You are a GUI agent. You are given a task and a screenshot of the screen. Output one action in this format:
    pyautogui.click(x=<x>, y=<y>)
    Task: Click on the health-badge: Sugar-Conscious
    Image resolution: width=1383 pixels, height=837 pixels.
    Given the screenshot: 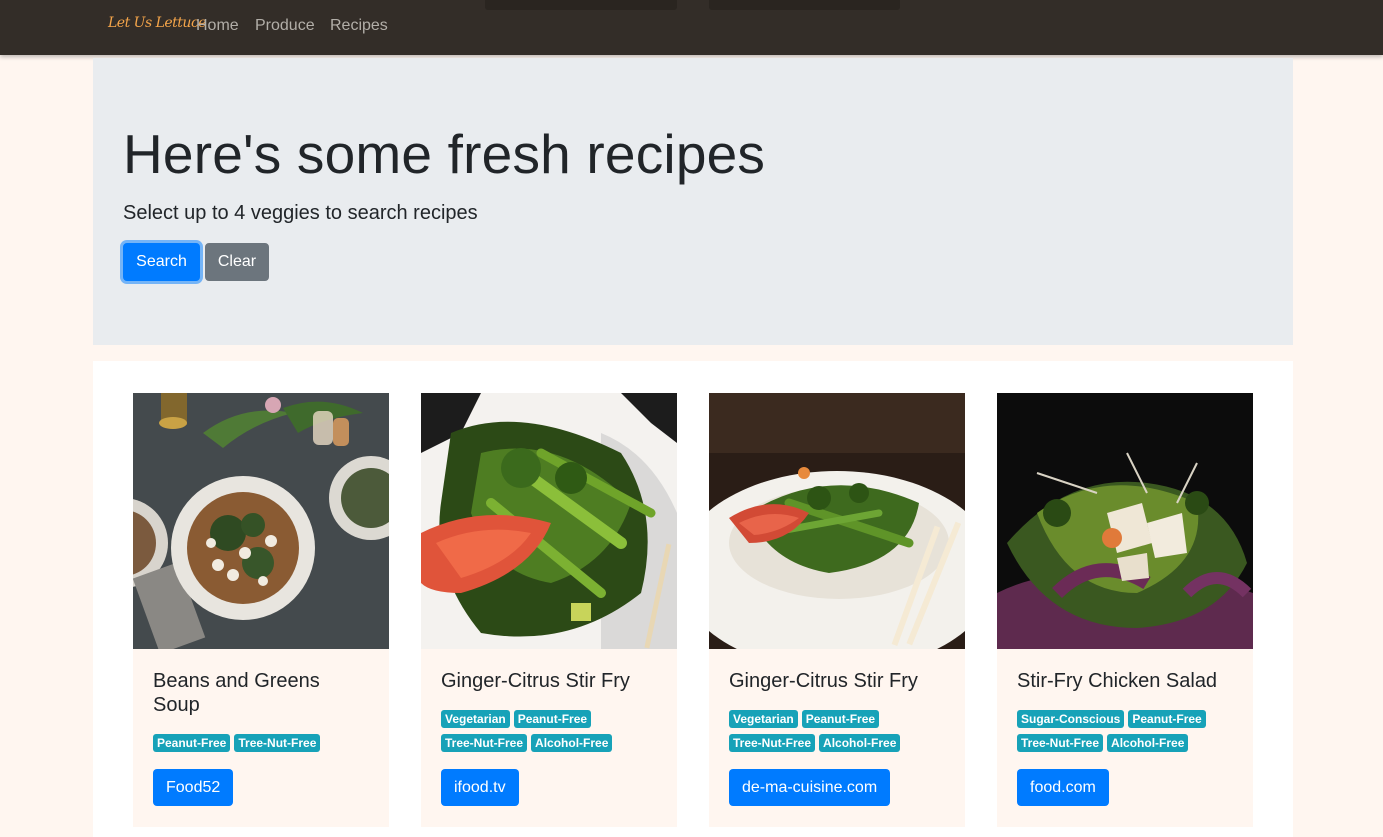 What is the action you would take?
    pyautogui.click(x=1071, y=719)
    